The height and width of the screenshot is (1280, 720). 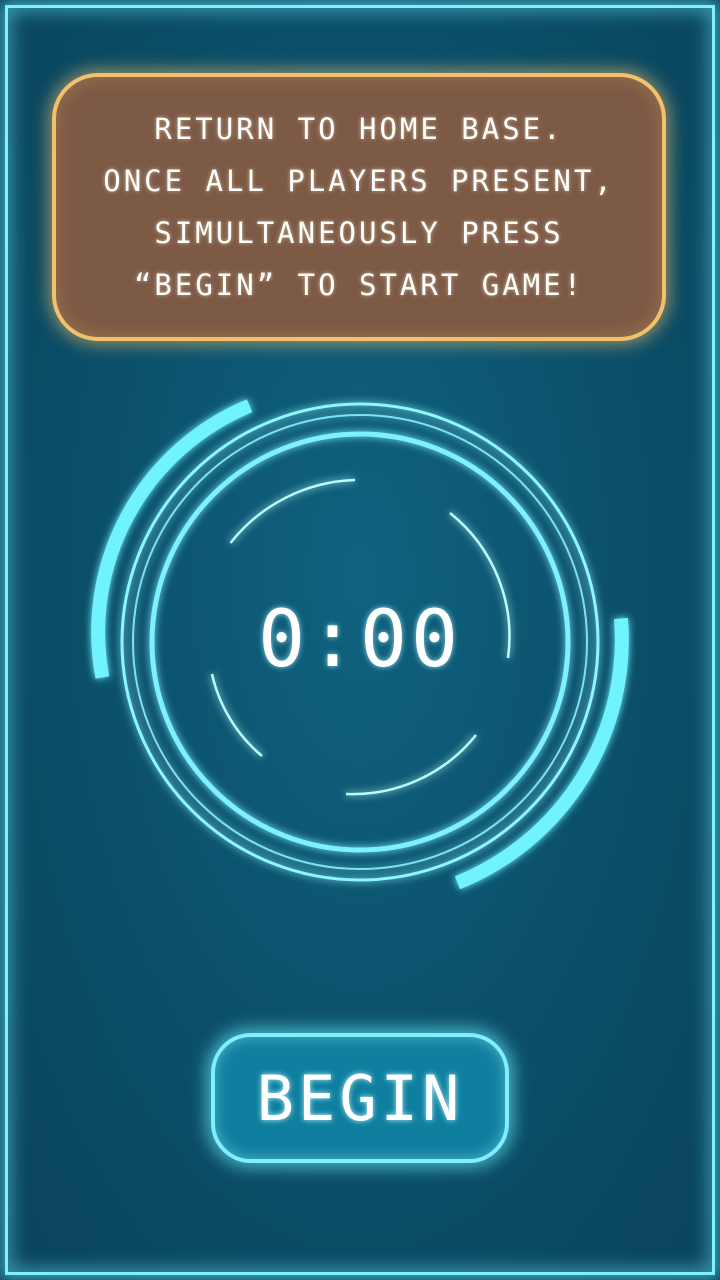 I want to click on inner-arc-top, so click(x=292, y=511).